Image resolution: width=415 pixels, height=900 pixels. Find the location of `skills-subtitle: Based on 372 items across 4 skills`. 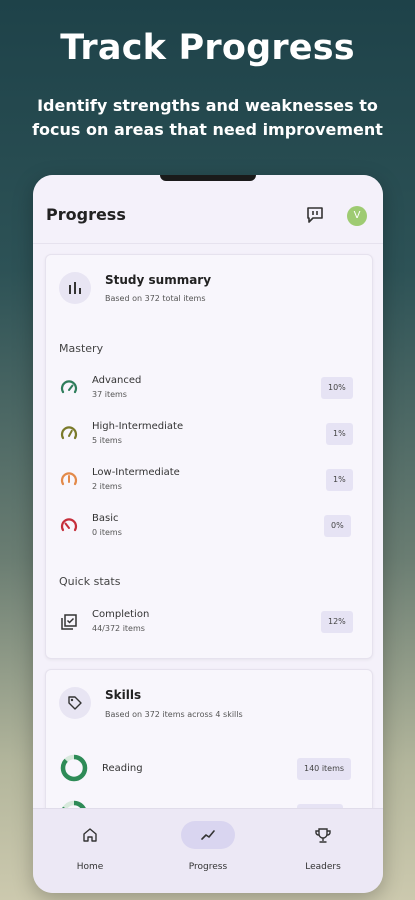

skills-subtitle: Based on 372 items across 4 skills is located at coordinates (174, 714).